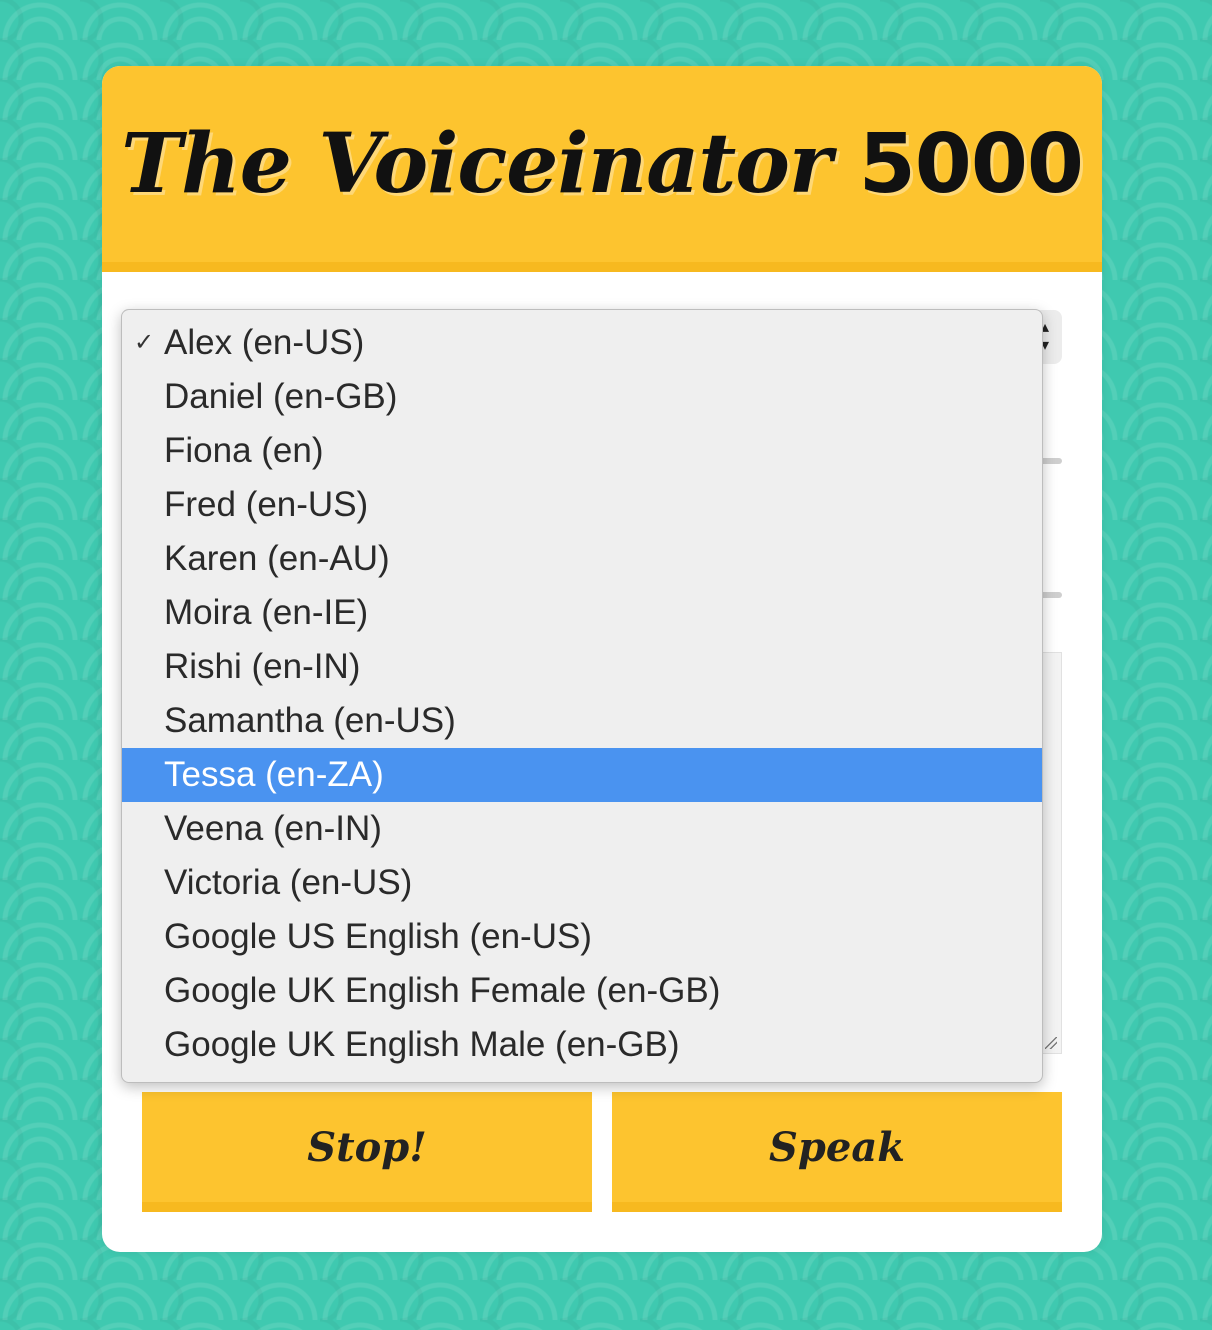  What do you see at coordinates (582, 451) in the screenshot?
I see `dropdown-option: Fiona (en)` at bounding box center [582, 451].